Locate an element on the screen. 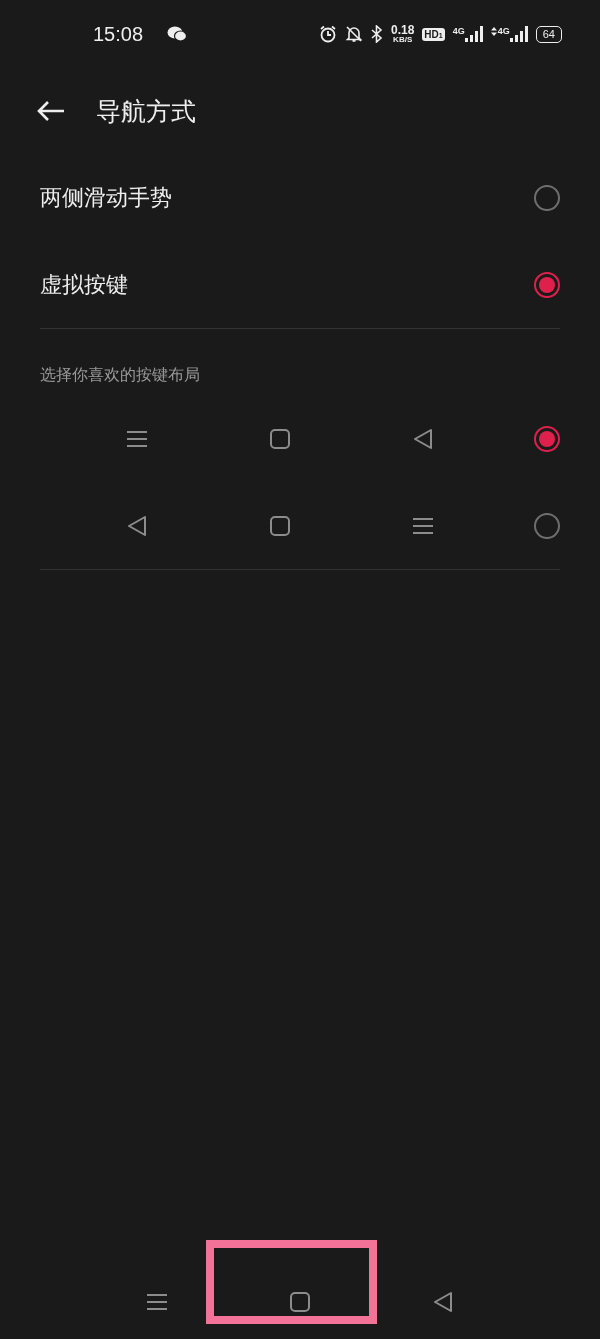  status-time: 15:08 is located at coordinates (118, 34).